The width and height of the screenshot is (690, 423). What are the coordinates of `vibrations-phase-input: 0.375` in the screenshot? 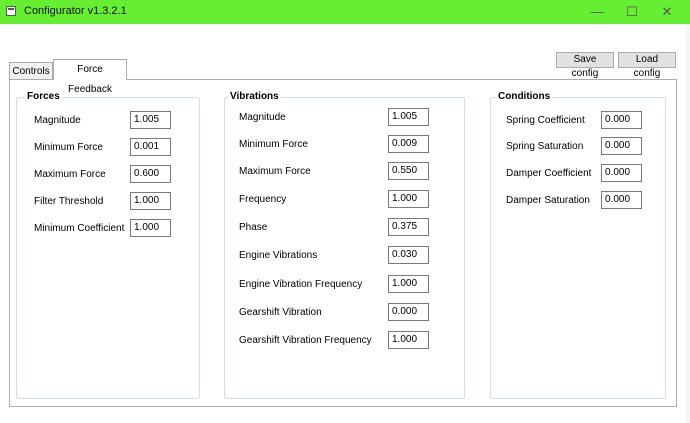 It's located at (408, 227).